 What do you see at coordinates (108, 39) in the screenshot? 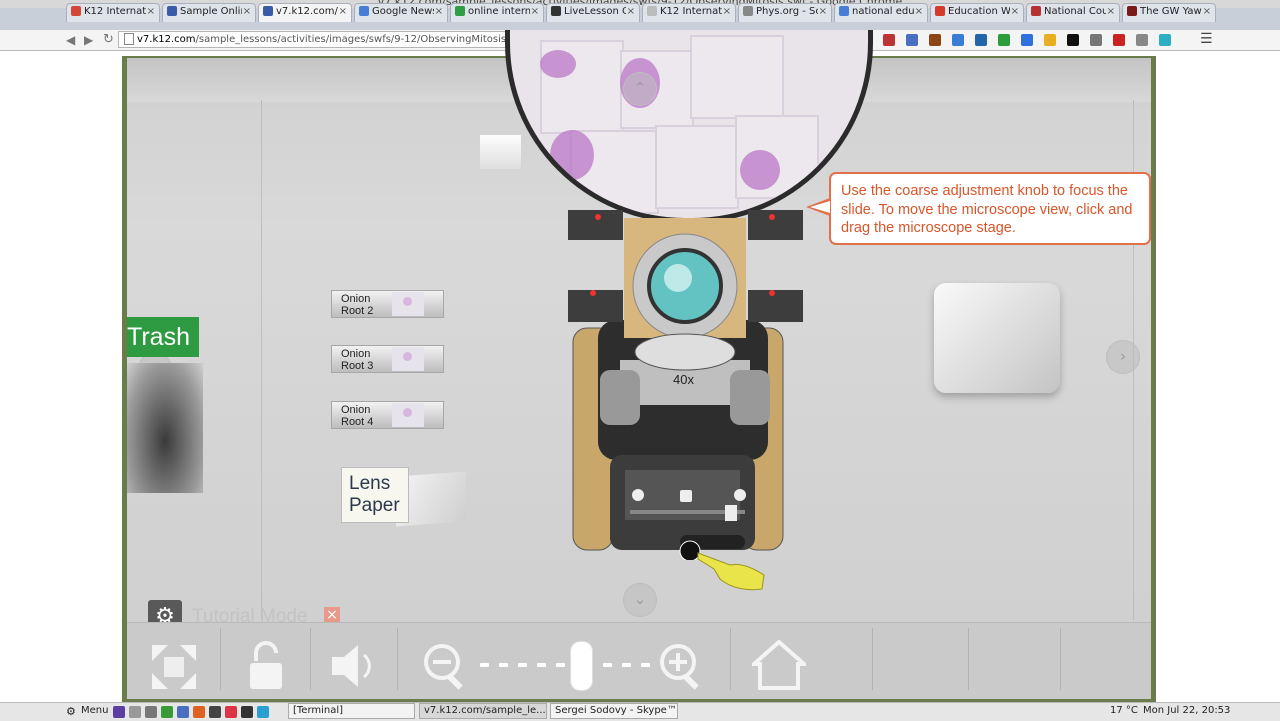
I see `reload-icon: ↻` at bounding box center [108, 39].